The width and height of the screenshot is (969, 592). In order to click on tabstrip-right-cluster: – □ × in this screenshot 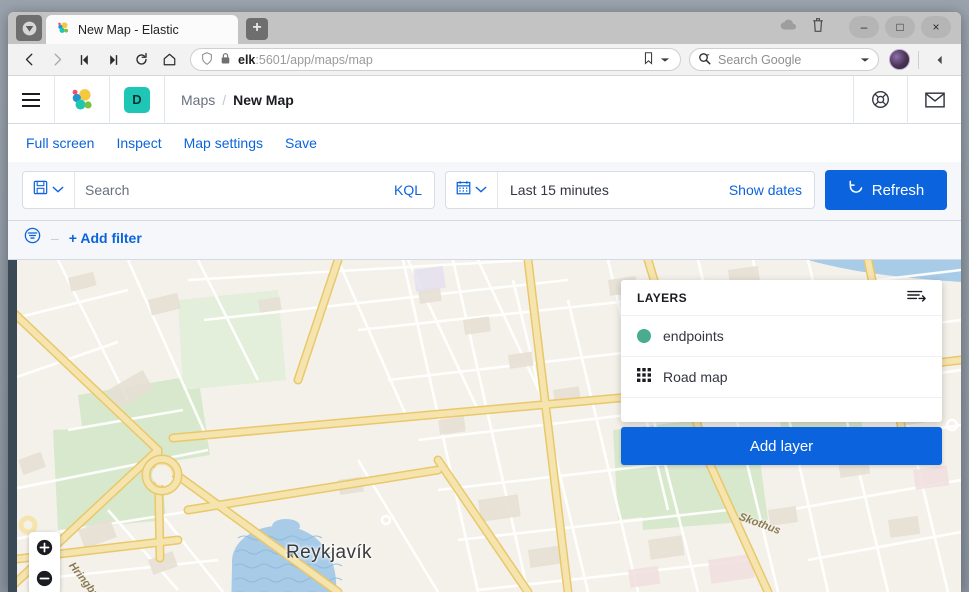, I will do `click(870, 30)`.